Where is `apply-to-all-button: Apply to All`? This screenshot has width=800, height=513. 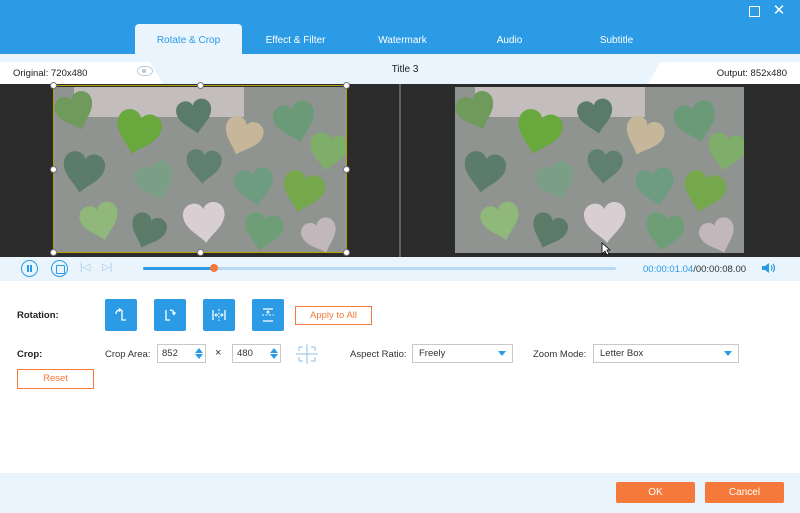 apply-to-all-button: Apply to All is located at coordinates (333, 315).